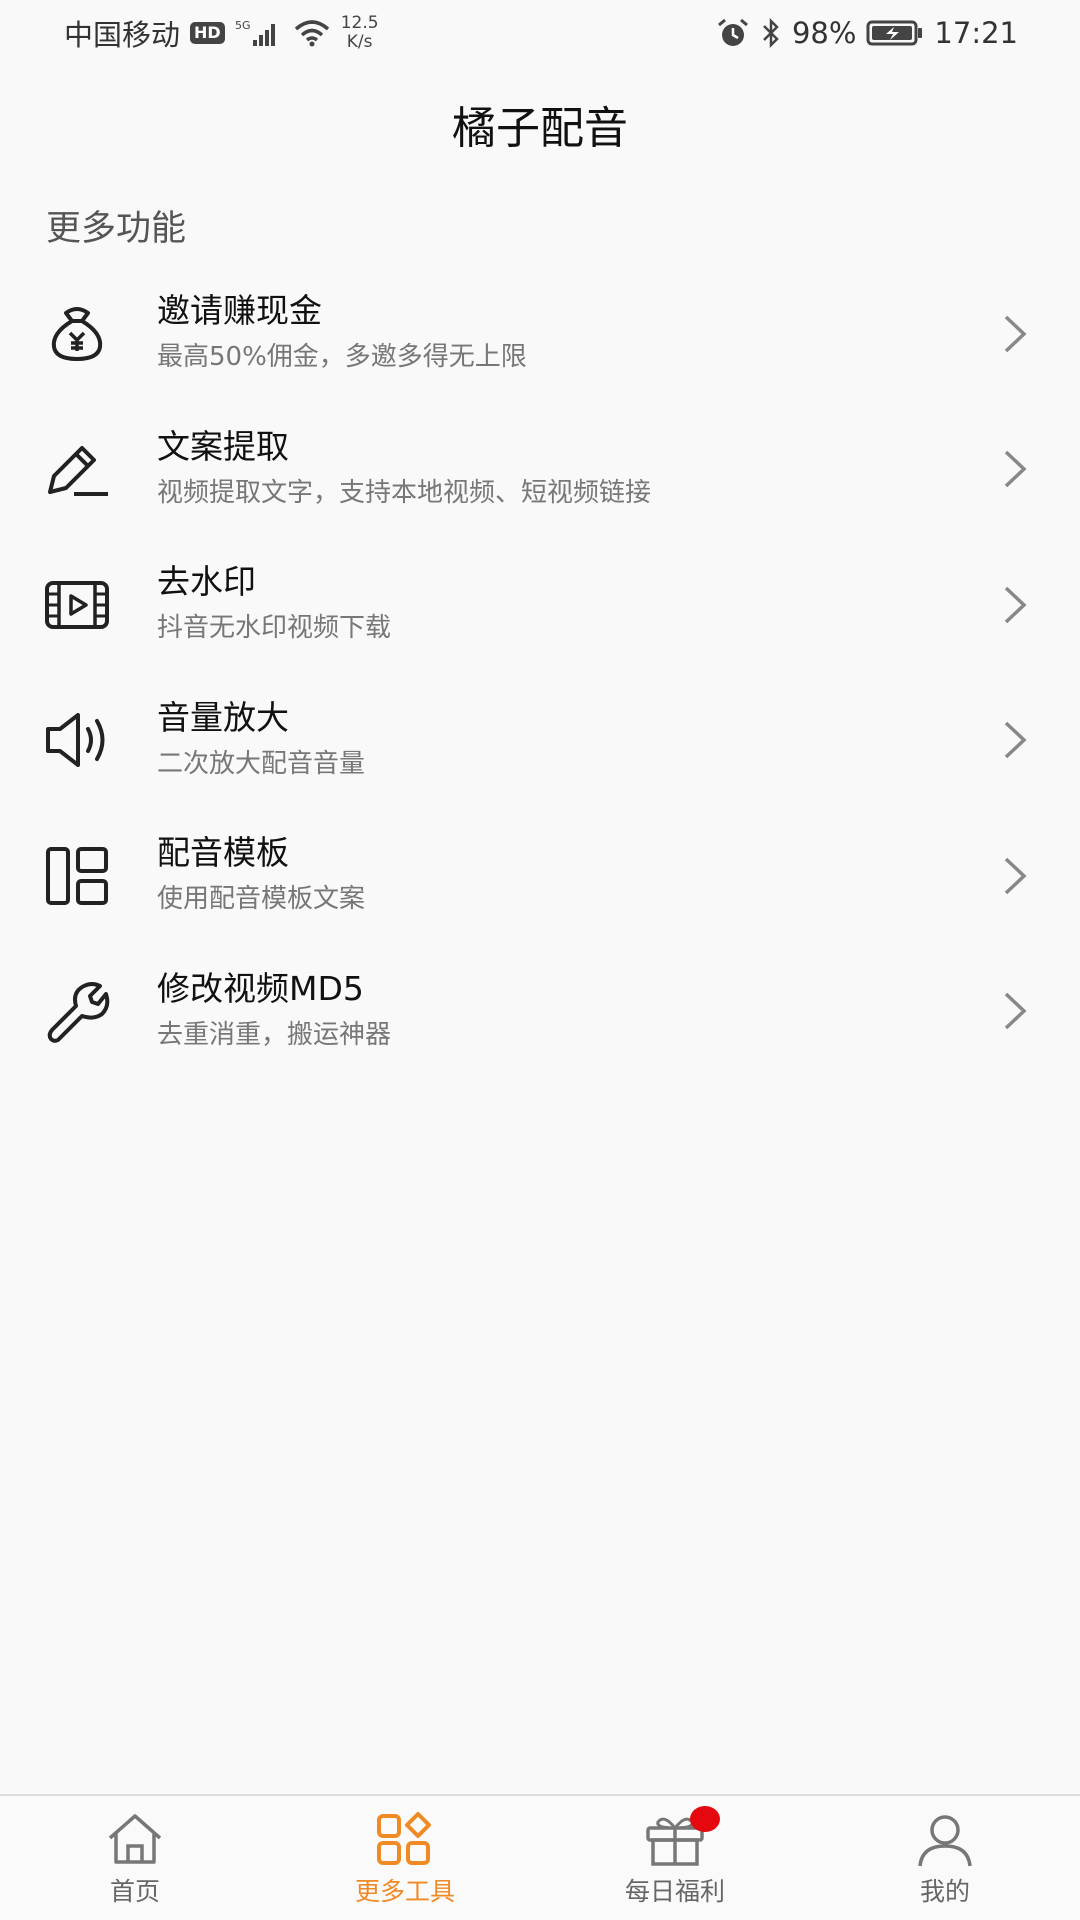 This screenshot has width=1080, height=1920. I want to click on bottom-nav: 首页 更多工具 每日福利 我的, so click(540, 1857).